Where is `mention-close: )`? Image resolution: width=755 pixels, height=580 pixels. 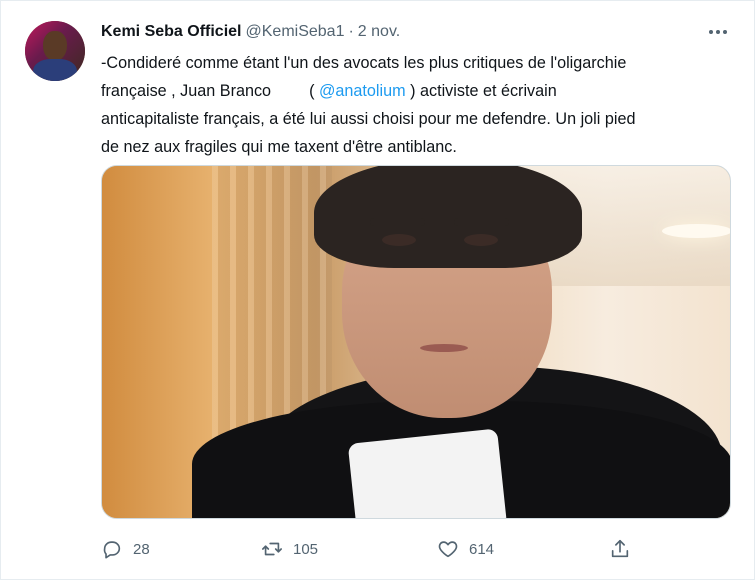 mention-close: ) is located at coordinates (413, 91).